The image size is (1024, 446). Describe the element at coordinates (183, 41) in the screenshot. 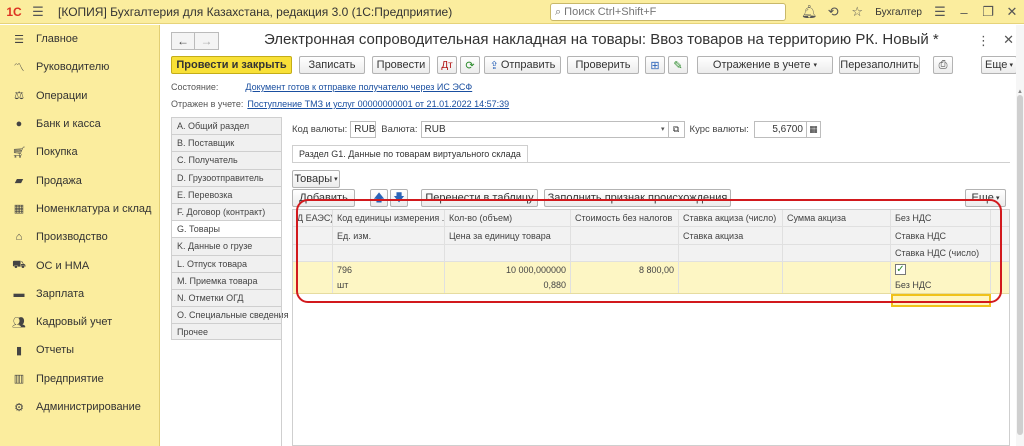

I see `back-button: ←` at that location.